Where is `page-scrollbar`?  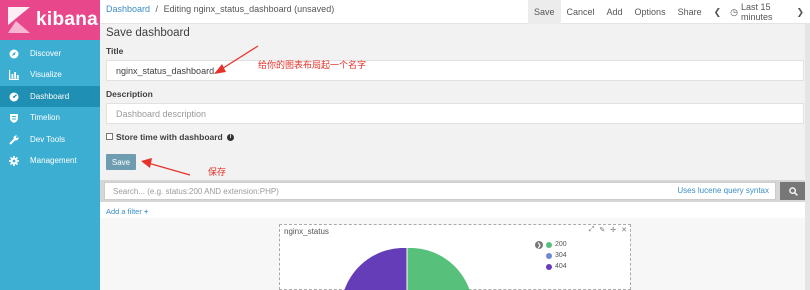 page-scrollbar is located at coordinates (807, 157).